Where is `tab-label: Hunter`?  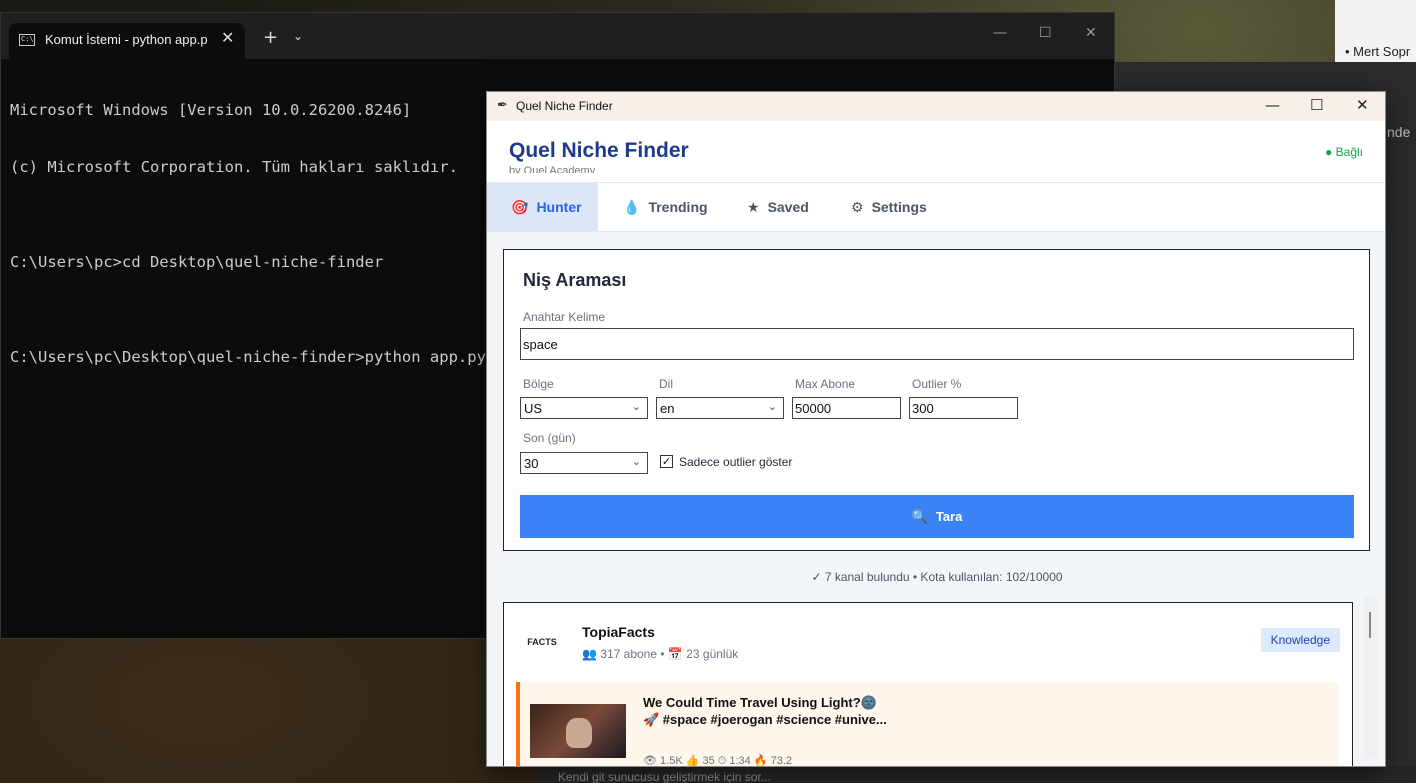 tab-label: Hunter is located at coordinates (559, 207).